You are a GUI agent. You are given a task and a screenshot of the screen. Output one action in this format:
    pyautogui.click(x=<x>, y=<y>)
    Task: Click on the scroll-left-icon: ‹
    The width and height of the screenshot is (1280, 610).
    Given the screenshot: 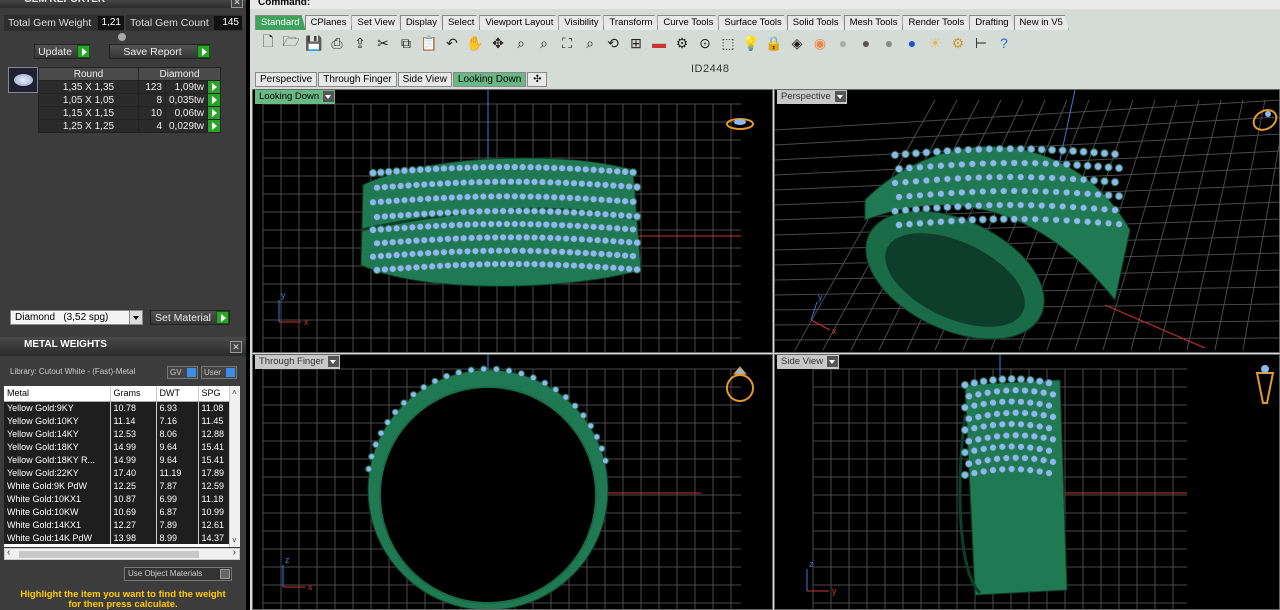 What is the action you would take?
    pyautogui.click(x=8, y=552)
    